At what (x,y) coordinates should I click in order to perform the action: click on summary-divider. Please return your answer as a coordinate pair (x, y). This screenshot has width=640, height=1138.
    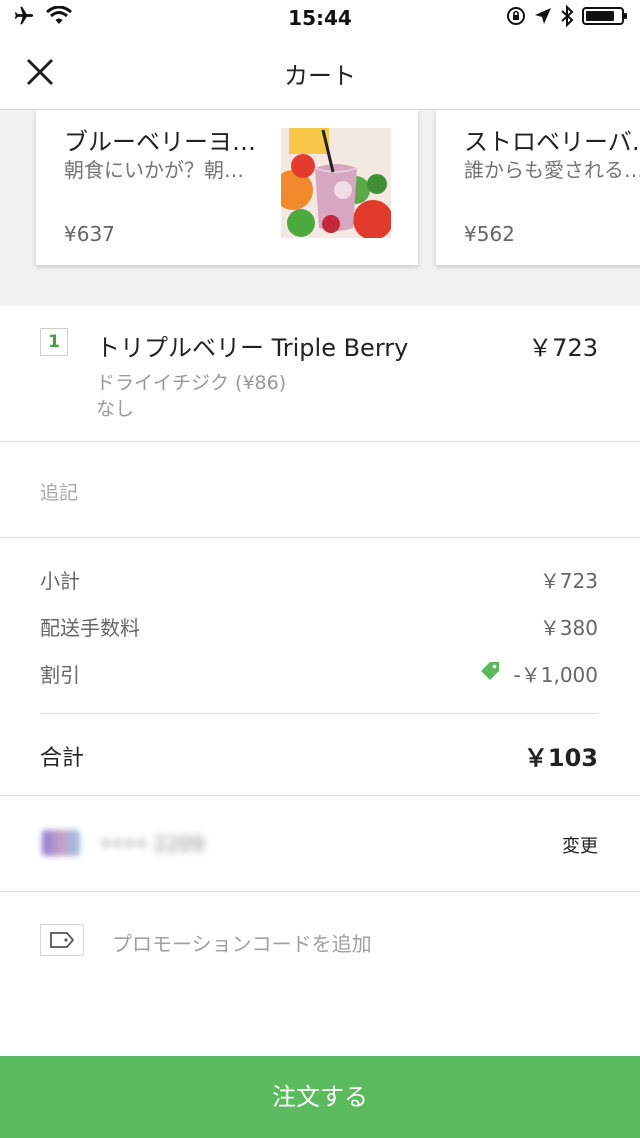
    Looking at the image, I should click on (319, 713).